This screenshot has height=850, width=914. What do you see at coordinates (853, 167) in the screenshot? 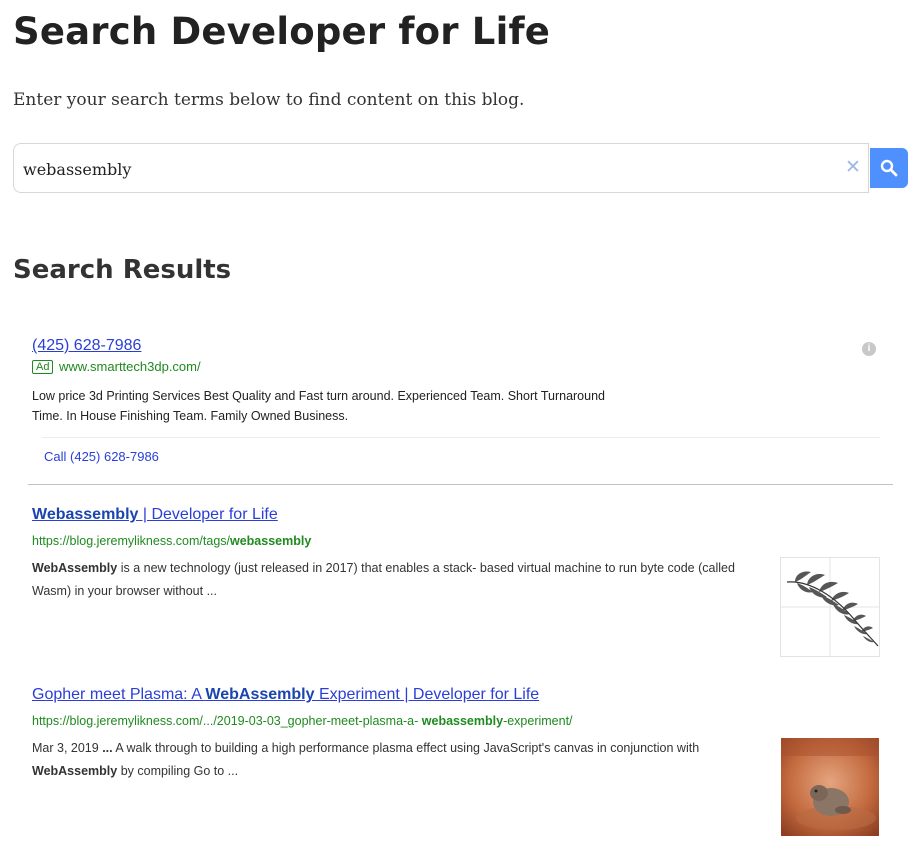
I see `close-icon: ✕` at bounding box center [853, 167].